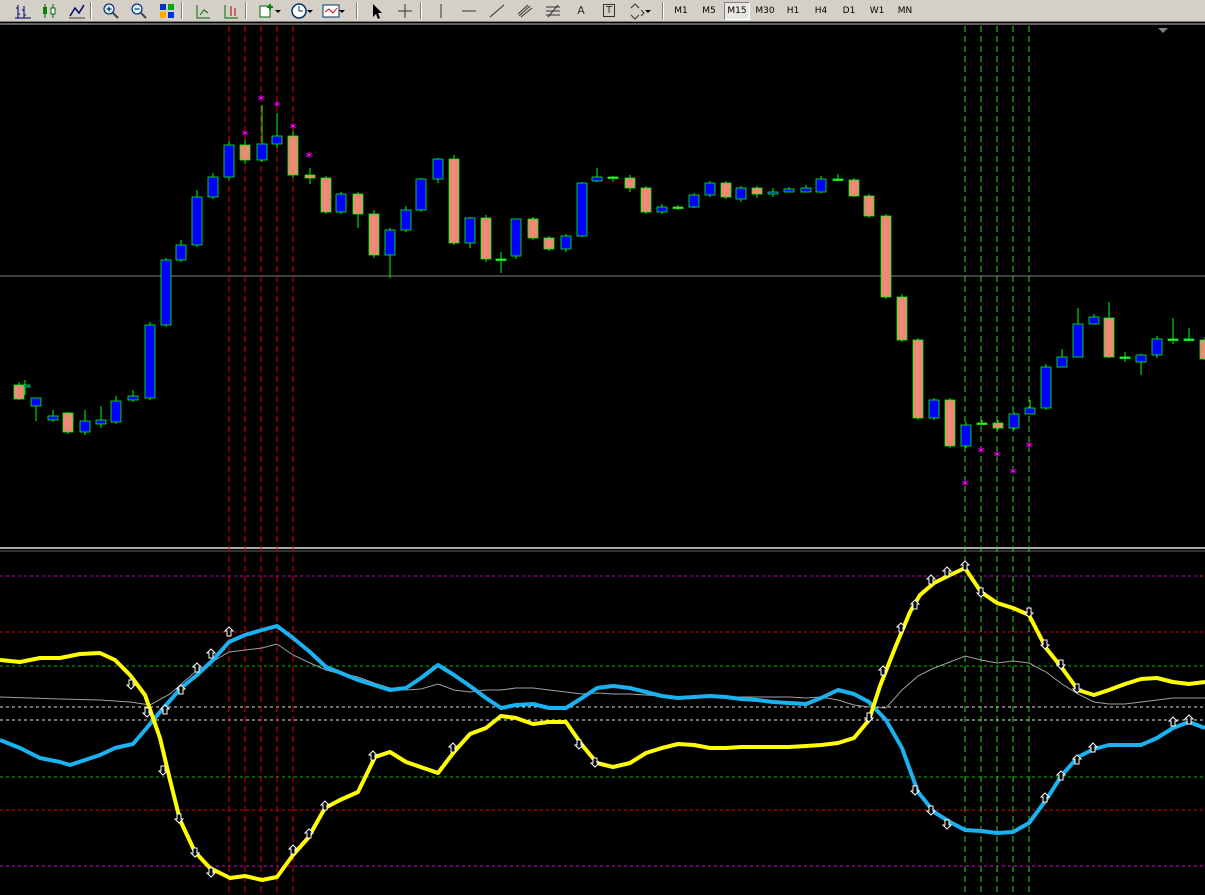  I want to click on line-chart-button, so click(77, 10).